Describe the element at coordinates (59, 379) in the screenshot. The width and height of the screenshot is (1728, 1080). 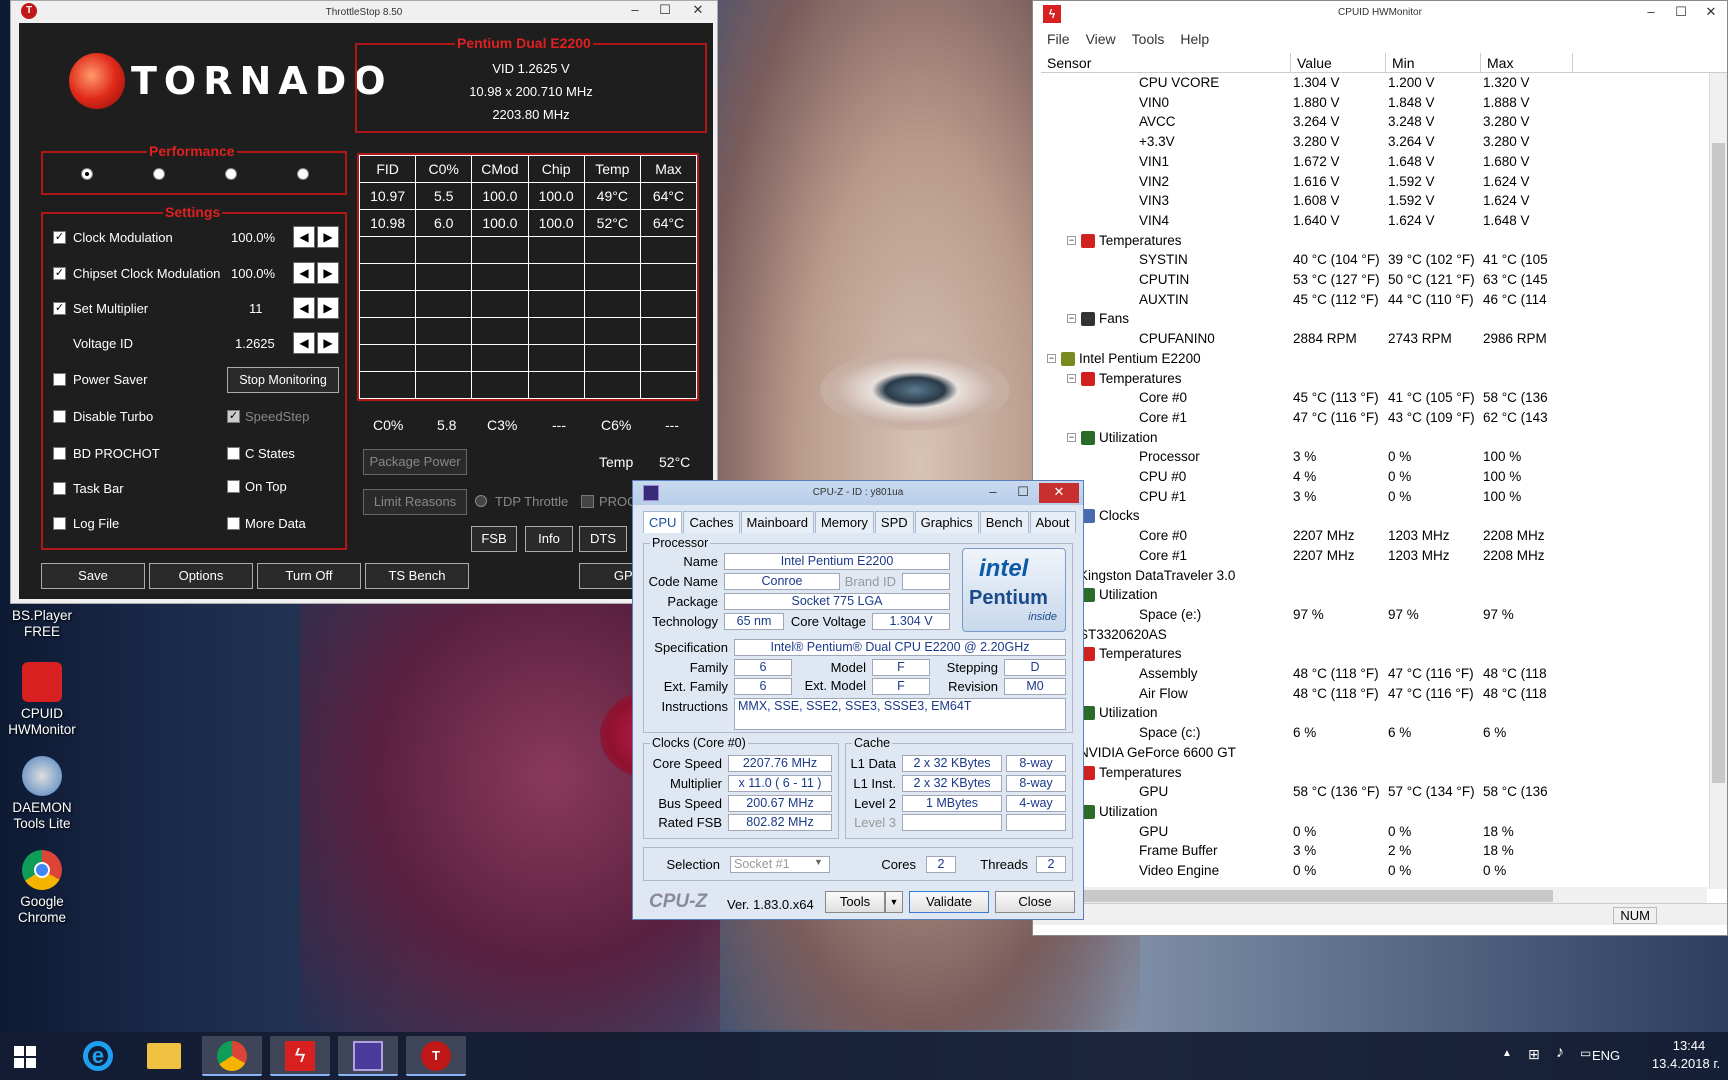
I see `power-saver-checkbox` at that location.